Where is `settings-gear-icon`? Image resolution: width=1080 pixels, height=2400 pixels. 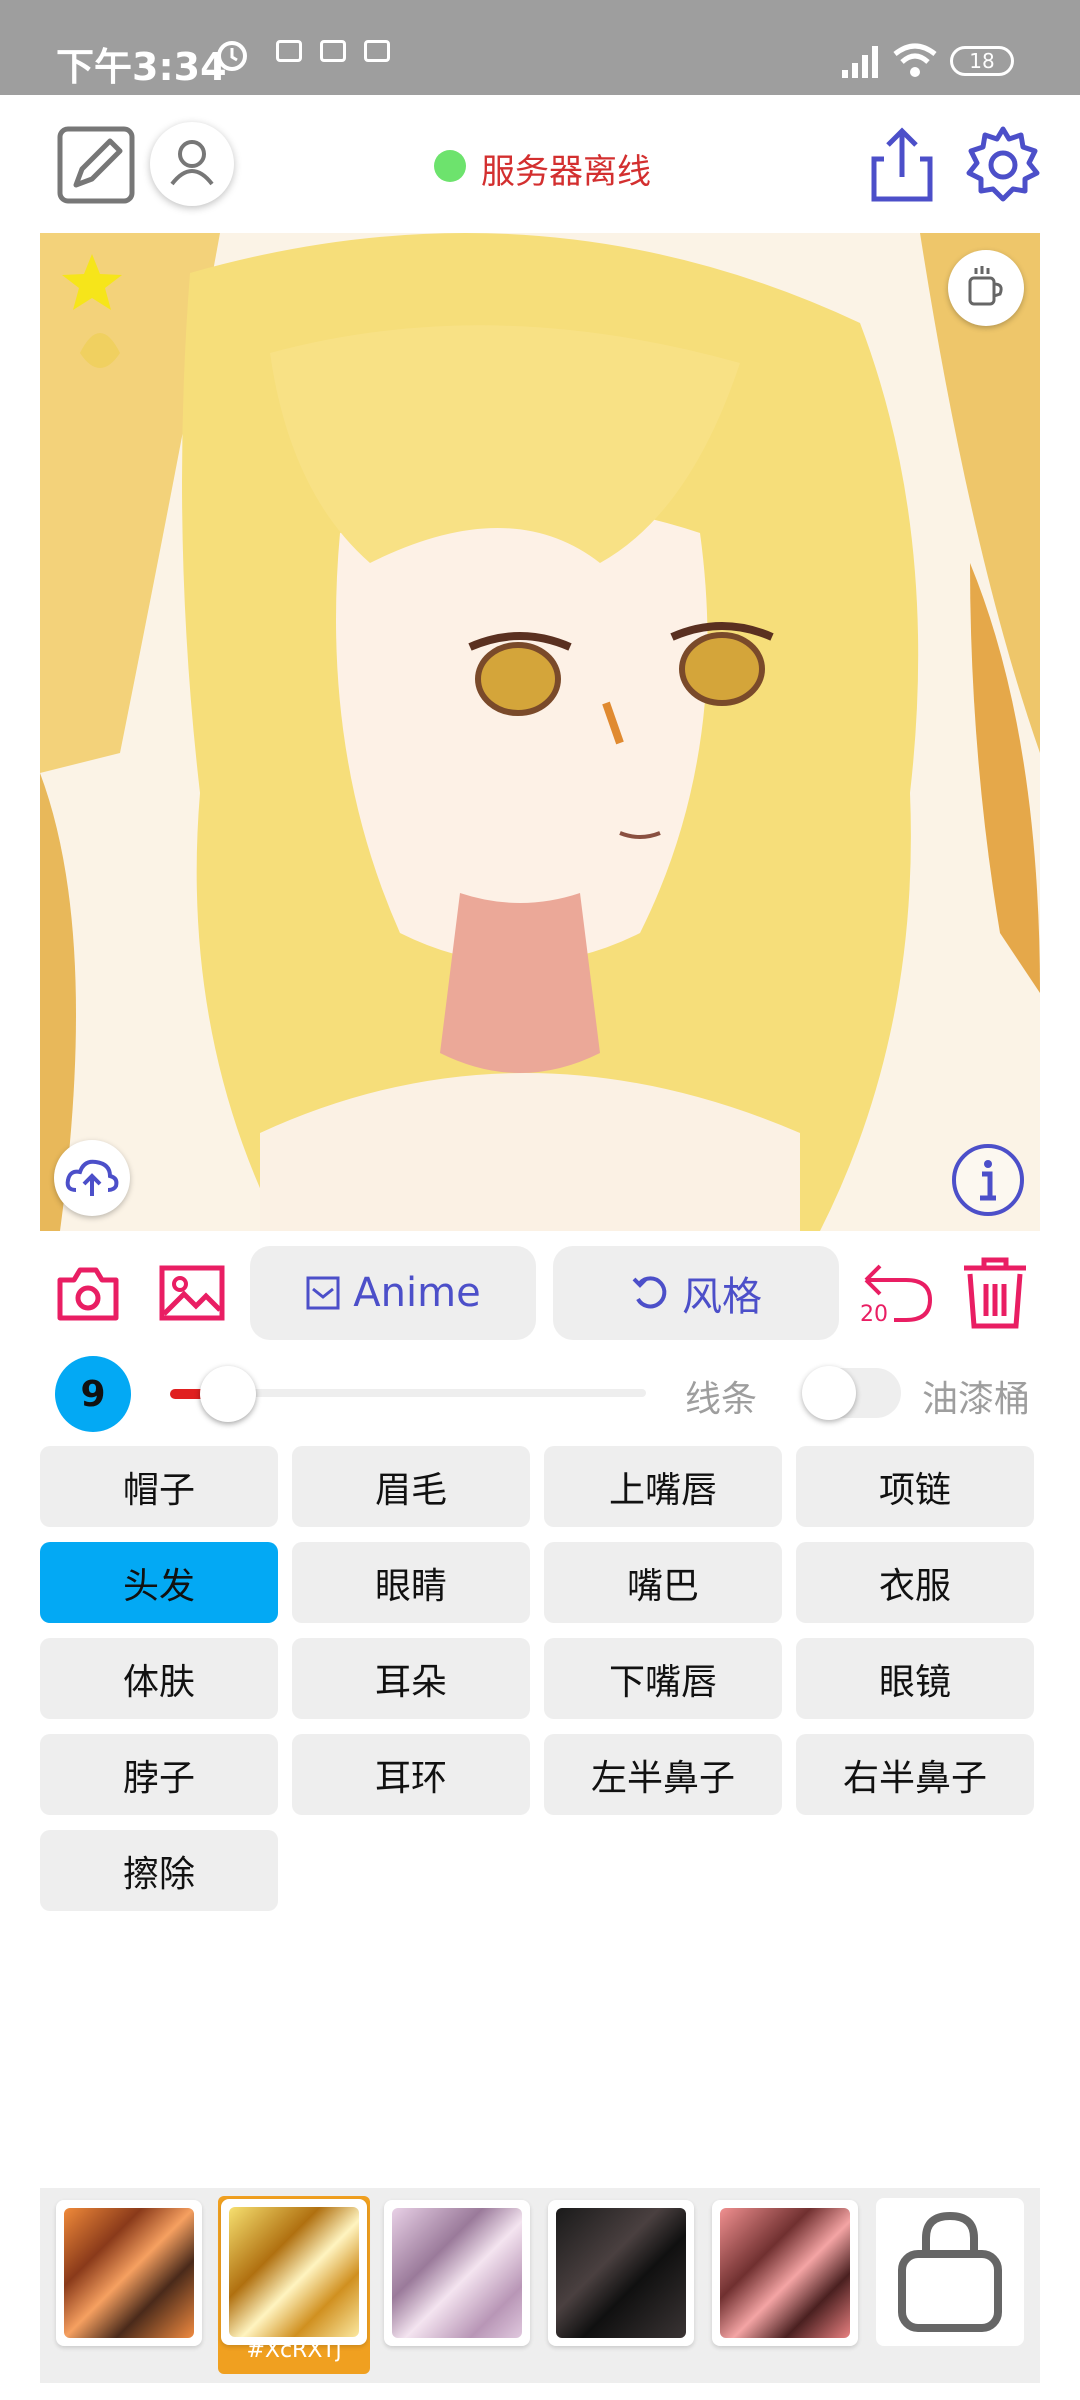 settings-gear-icon is located at coordinates (1003, 165).